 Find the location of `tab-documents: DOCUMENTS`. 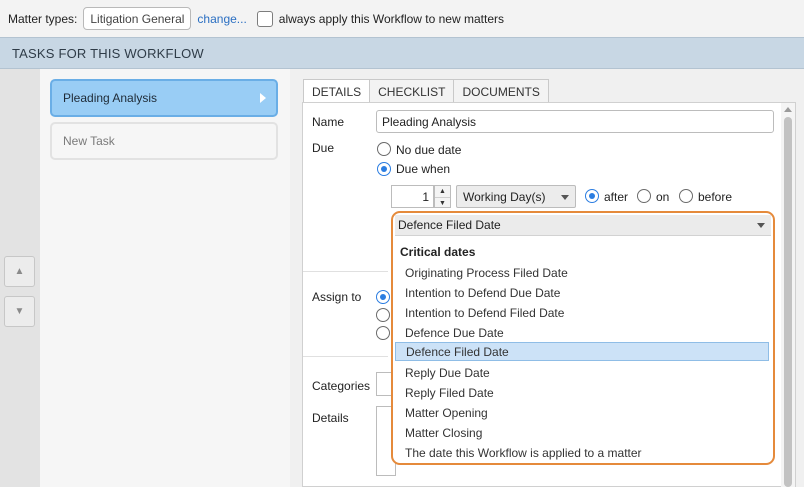

tab-documents: DOCUMENTS is located at coordinates (501, 91).